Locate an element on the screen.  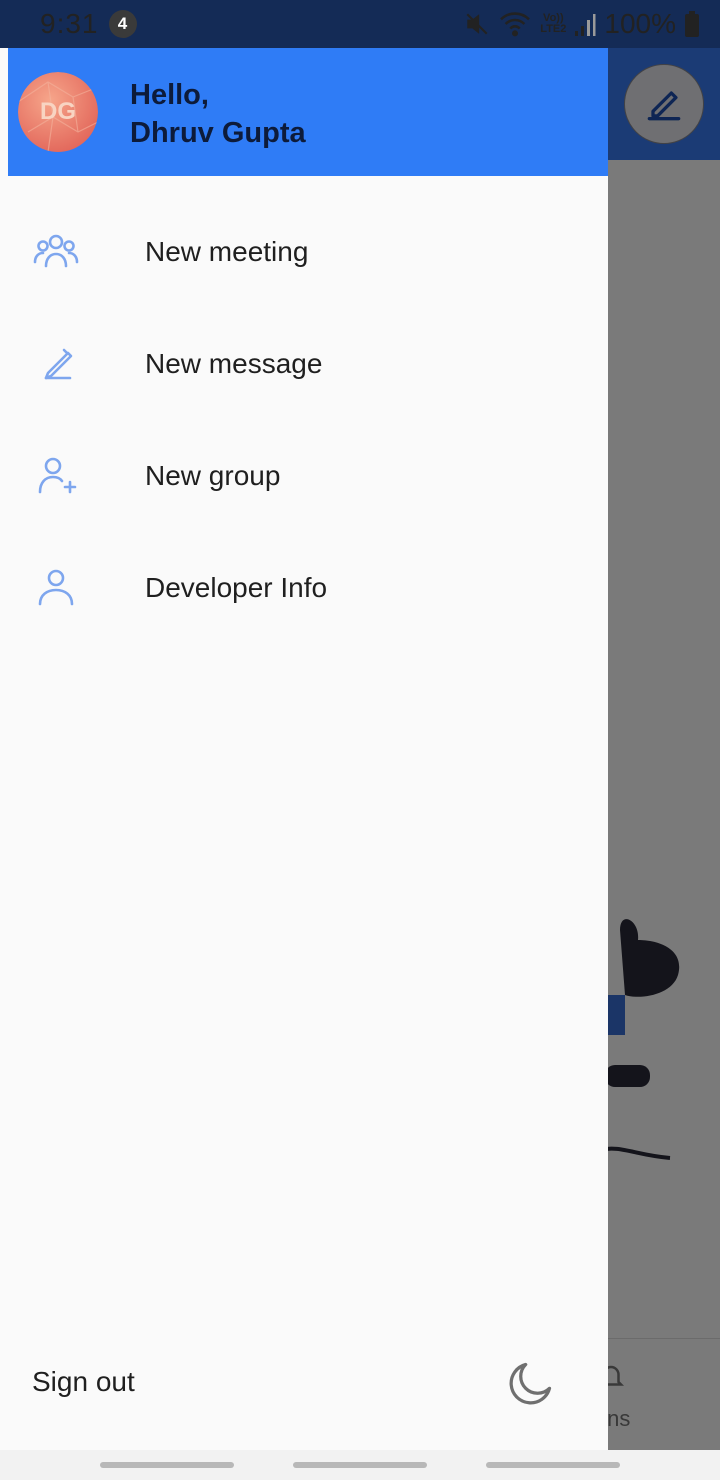
avatar: DG is located at coordinates (58, 112).